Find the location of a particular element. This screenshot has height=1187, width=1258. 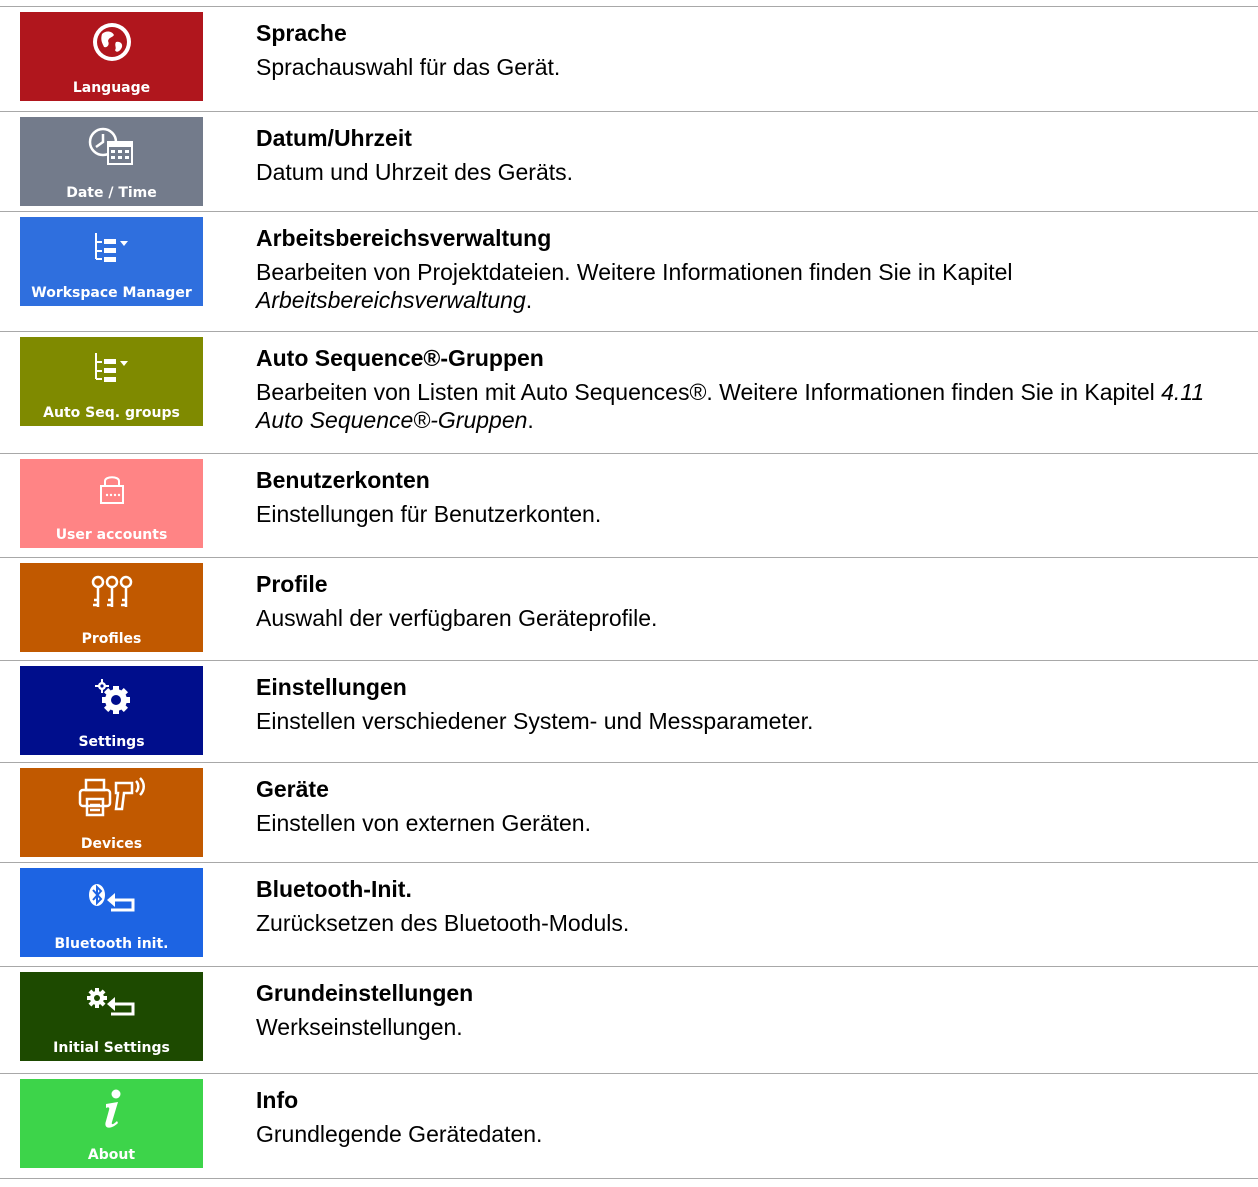

bluetooth-reset-icon is located at coordinates (111, 898).